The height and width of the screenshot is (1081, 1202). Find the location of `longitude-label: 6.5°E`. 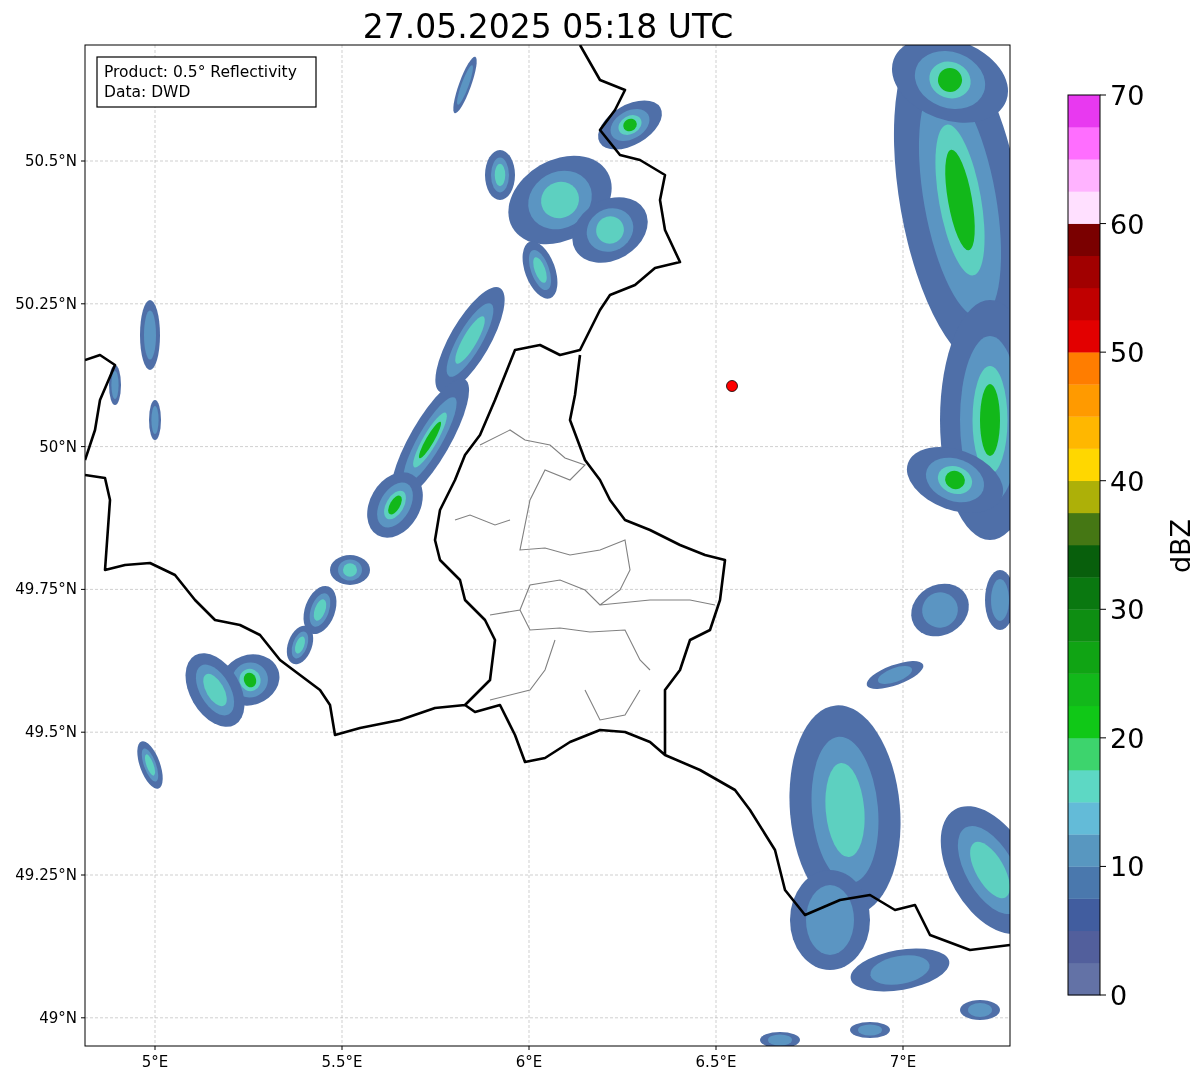

longitude-label: 6.5°E is located at coordinates (716, 1062).